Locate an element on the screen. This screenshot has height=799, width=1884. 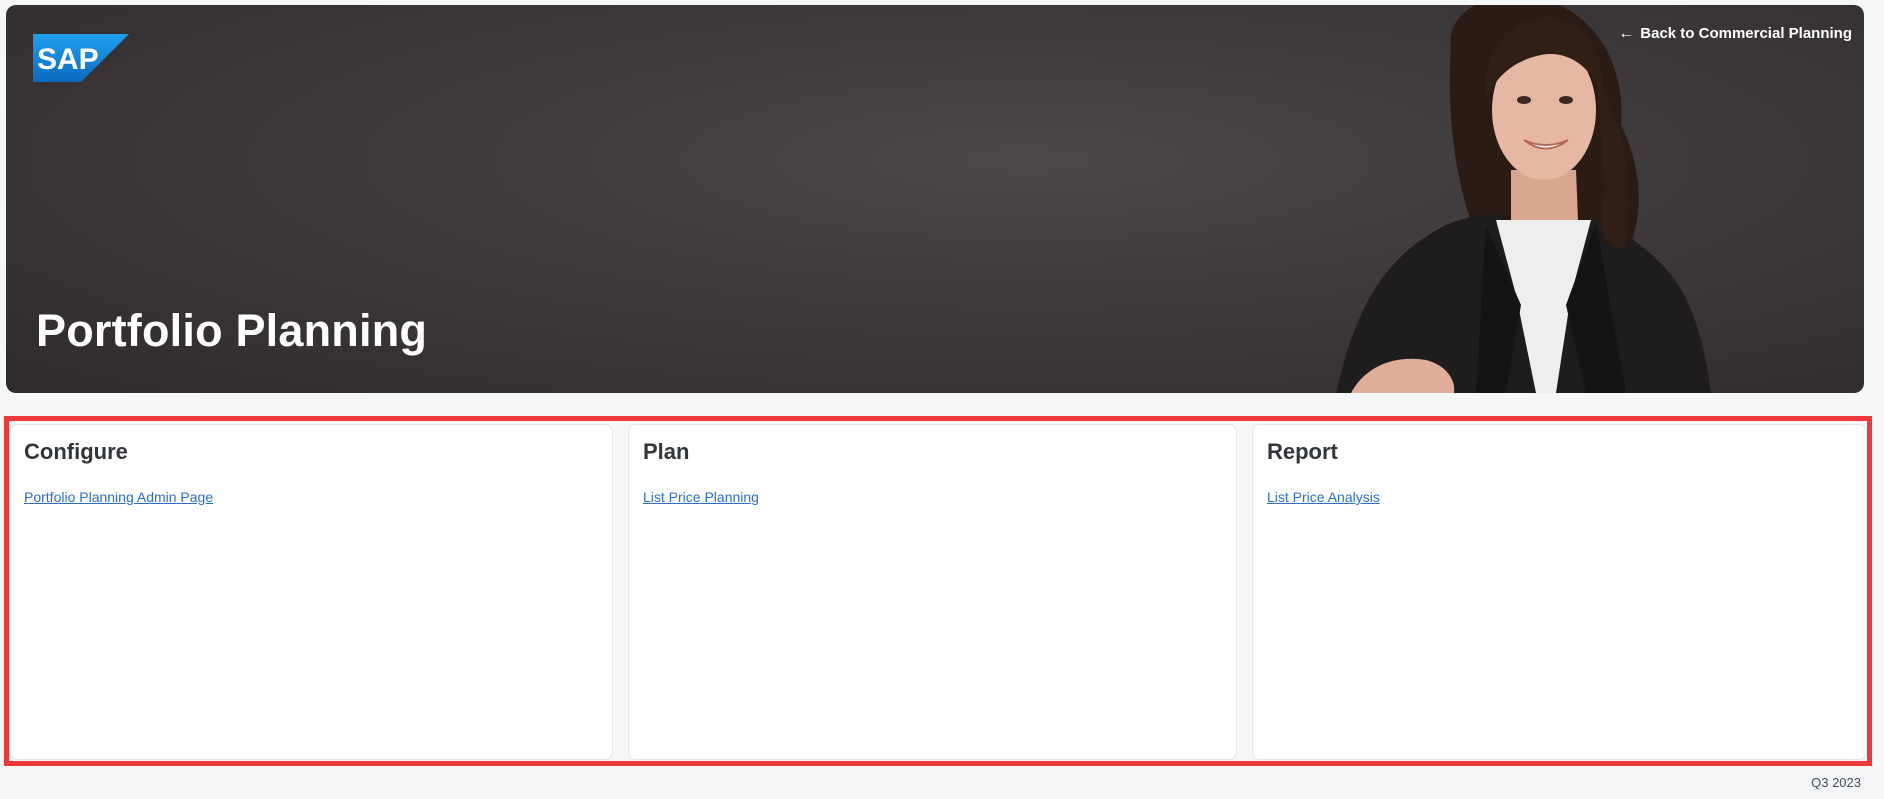
link-list-price-analysis: List Price Analysis is located at coordinates (1323, 497).